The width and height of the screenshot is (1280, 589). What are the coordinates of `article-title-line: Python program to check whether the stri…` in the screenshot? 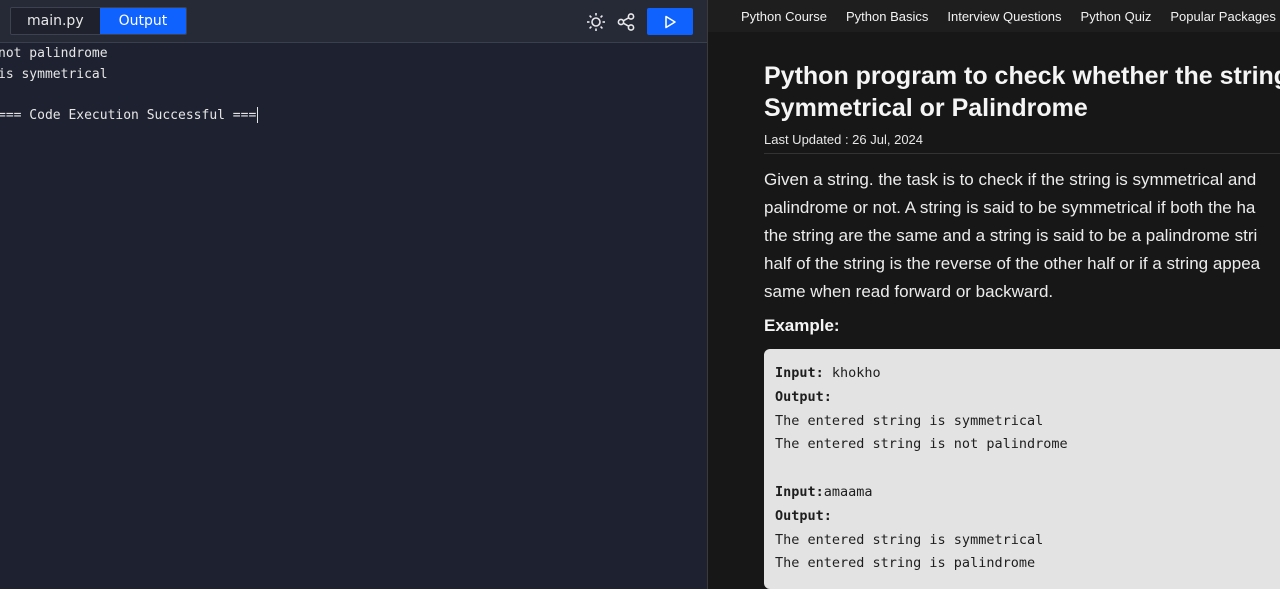 It's located at (1022, 76).